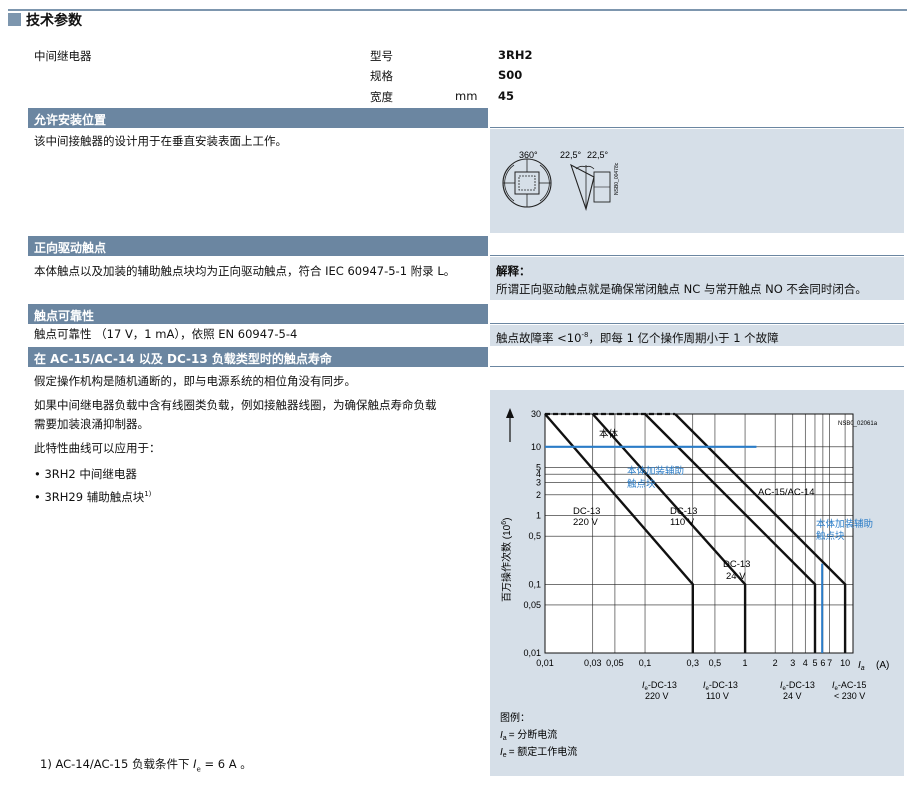 The width and height of the screenshot is (924, 788). Describe the element at coordinates (510, 75) in the screenshot. I see `spec-row-size-value: S00` at that location.